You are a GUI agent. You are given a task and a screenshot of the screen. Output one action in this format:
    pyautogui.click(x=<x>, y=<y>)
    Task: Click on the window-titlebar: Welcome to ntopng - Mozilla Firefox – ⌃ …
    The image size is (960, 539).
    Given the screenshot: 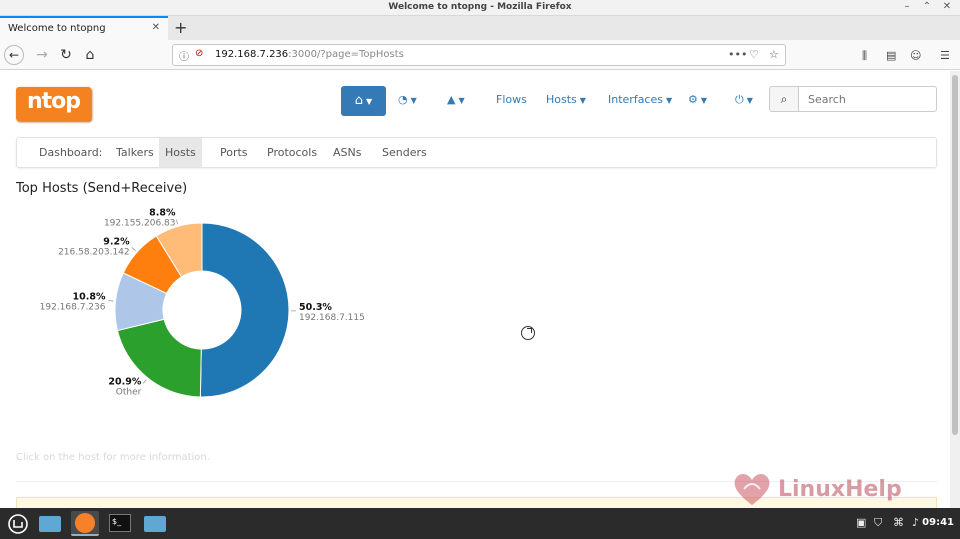 What is the action you would take?
    pyautogui.click(x=480, y=8)
    